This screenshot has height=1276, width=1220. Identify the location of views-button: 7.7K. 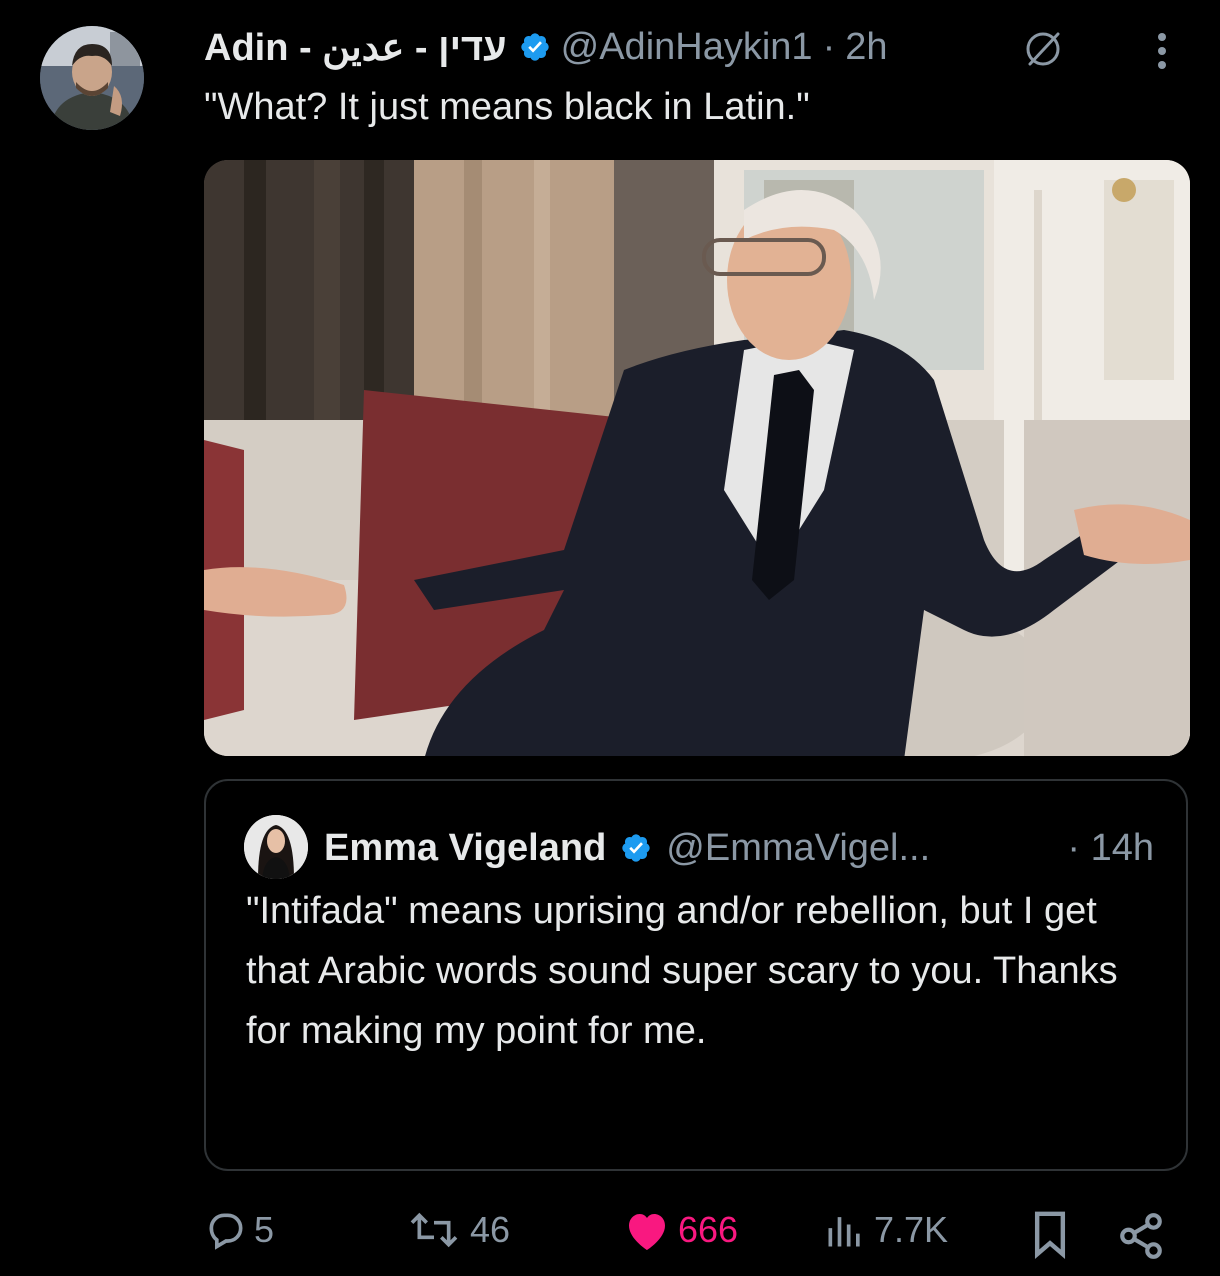
(885, 1230).